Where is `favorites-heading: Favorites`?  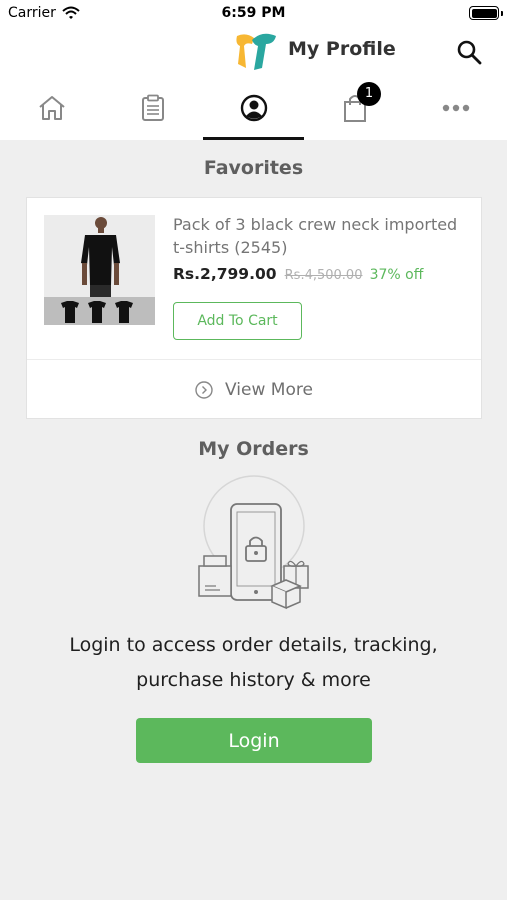
favorites-heading: Favorites is located at coordinates (253, 168).